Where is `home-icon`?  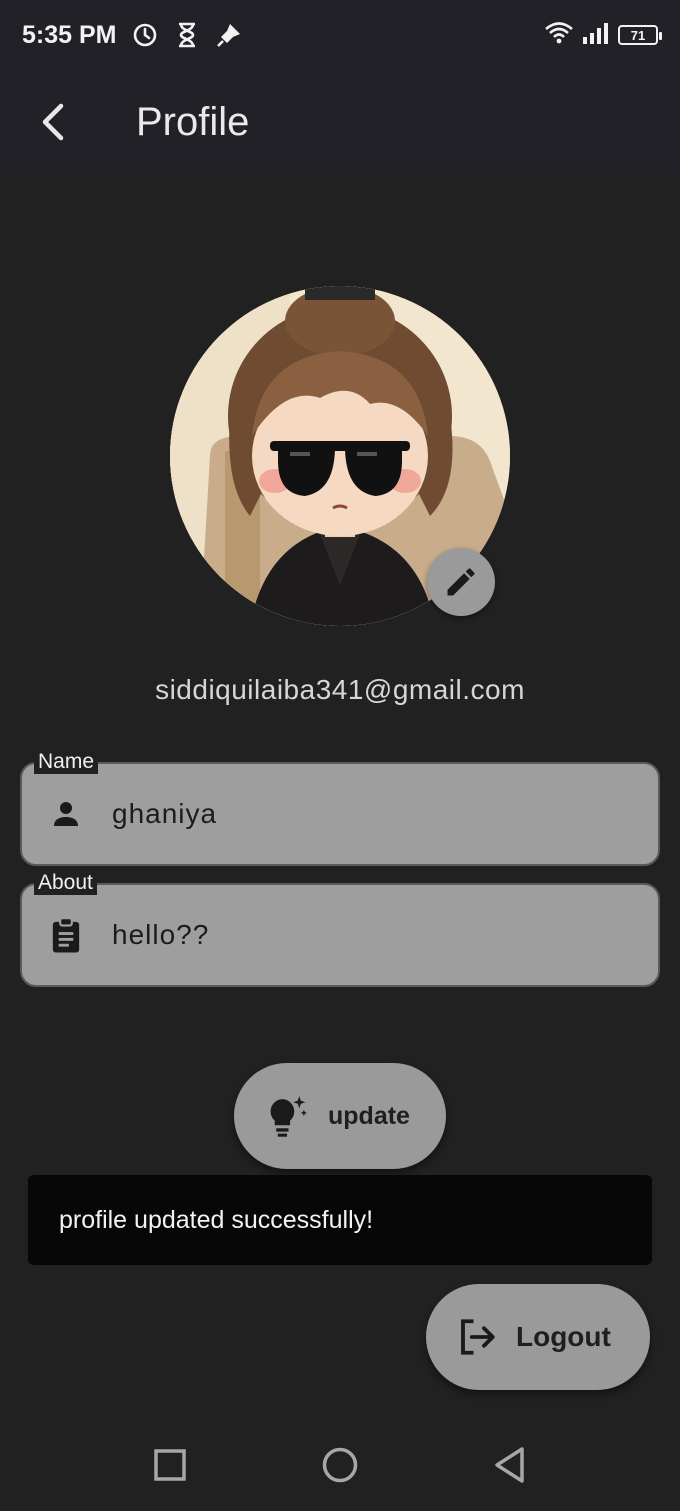
home-icon is located at coordinates (340, 1465).